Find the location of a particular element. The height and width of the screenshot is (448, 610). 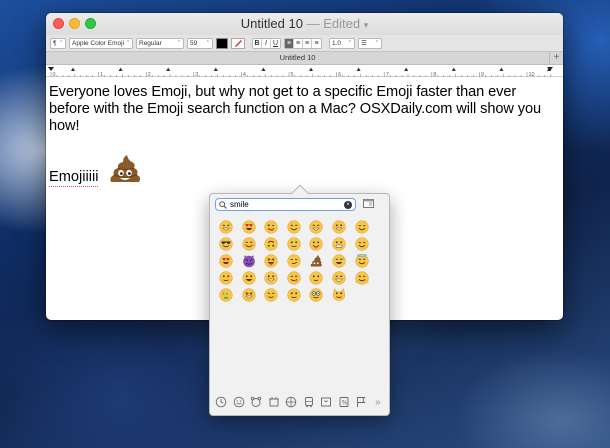

emoji-money-mouth: $ $ is located at coordinates (226, 294).